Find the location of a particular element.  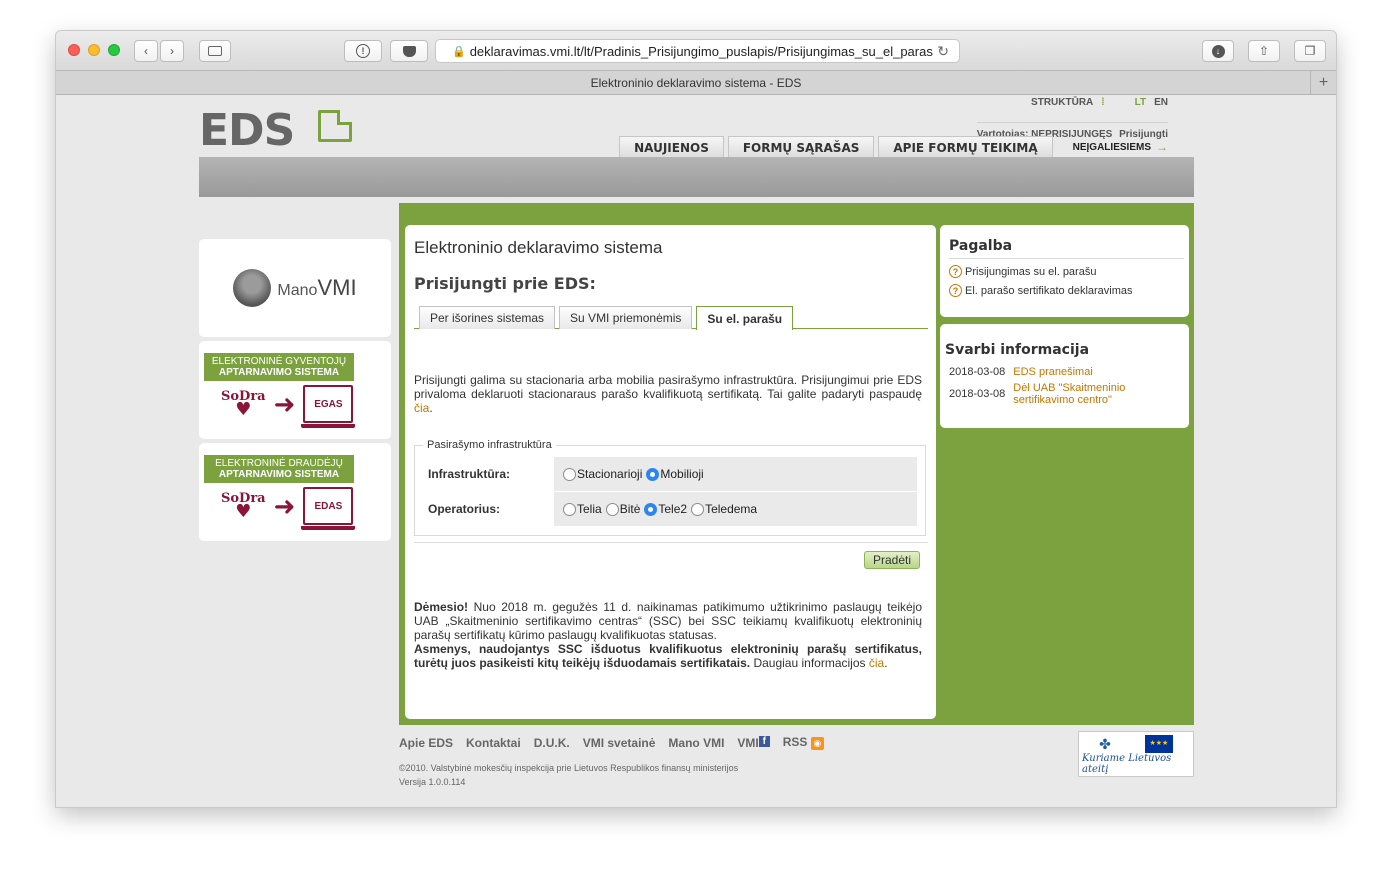

help-link-esign-login: ? Prisijungimas su el. parašu is located at coordinates (1066, 271).